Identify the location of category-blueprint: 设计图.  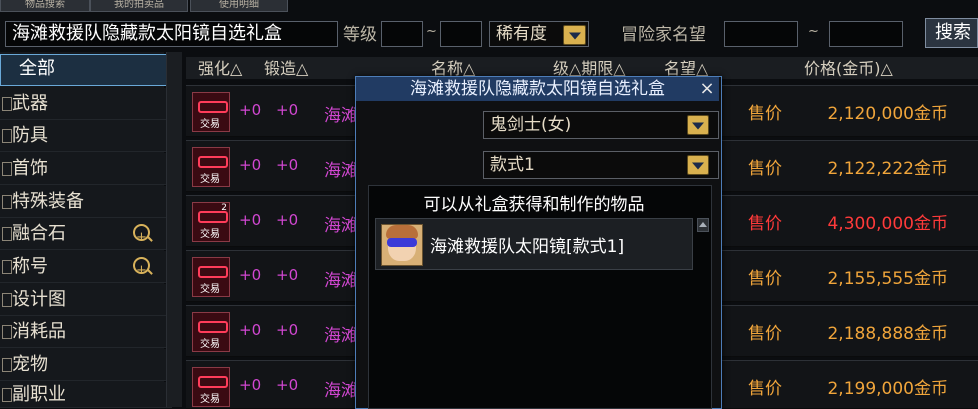
(86, 300).